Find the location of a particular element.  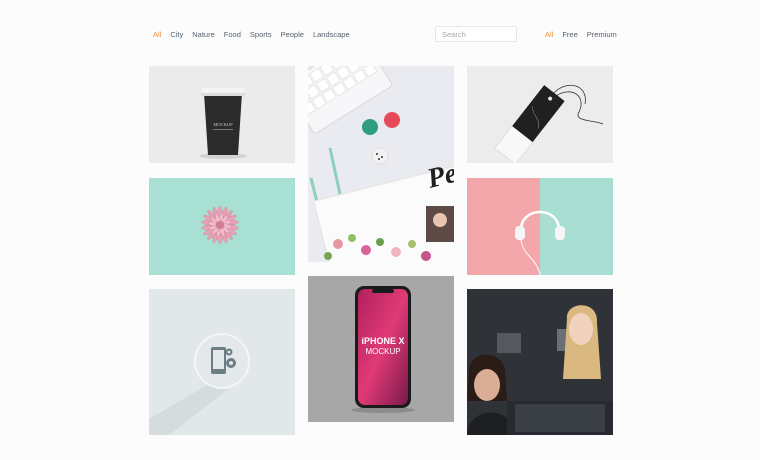

iphone-mockup-image: iPHONE X MOCKUP is located at coordinates (383, 349).